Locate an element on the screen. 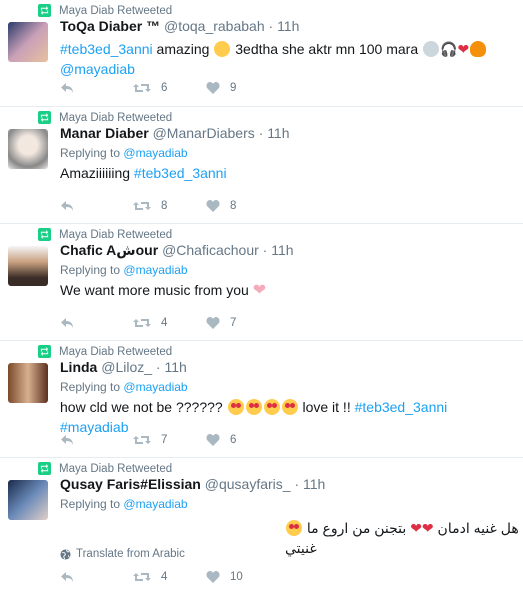 The image size is (523, 595). username: @ManarDiabers is located at coordinates (204, 133).